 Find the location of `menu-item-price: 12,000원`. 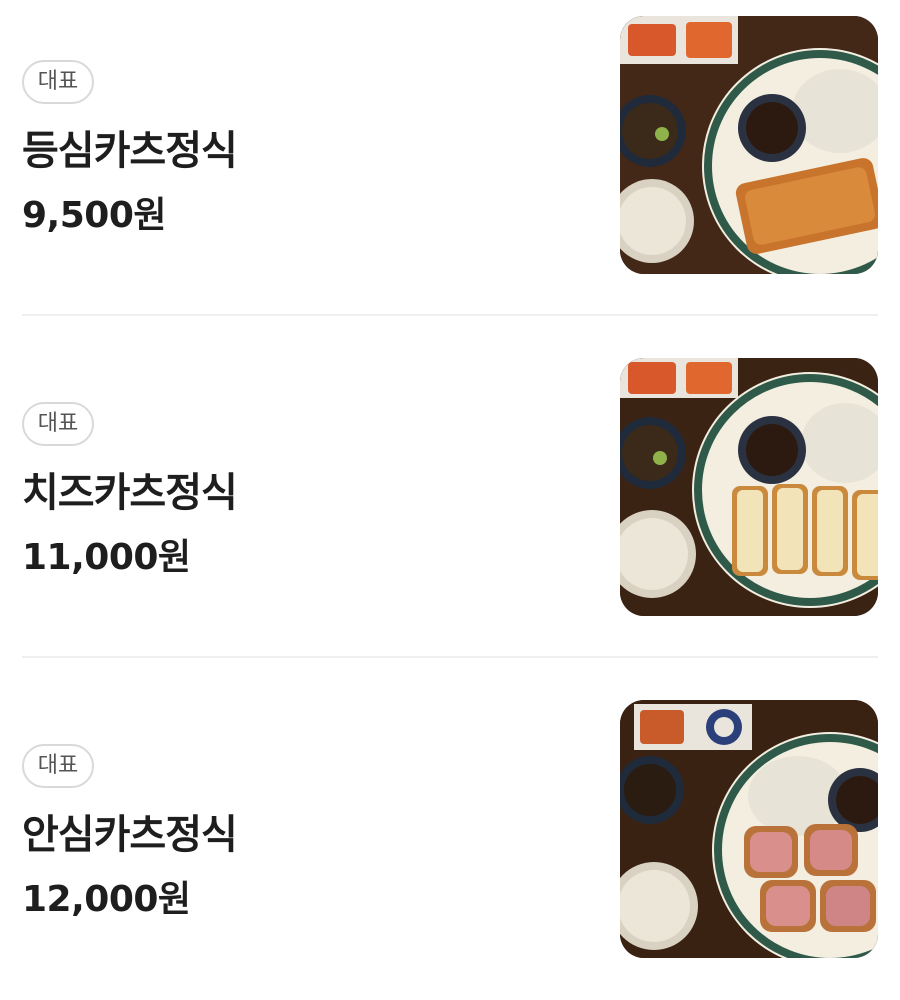

menu-item-price: 12,000원 is located at coordinates (106, 899).